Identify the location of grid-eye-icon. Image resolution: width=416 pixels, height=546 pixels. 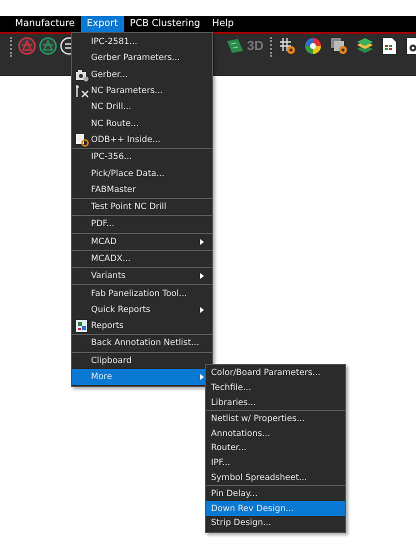
(287, 46).